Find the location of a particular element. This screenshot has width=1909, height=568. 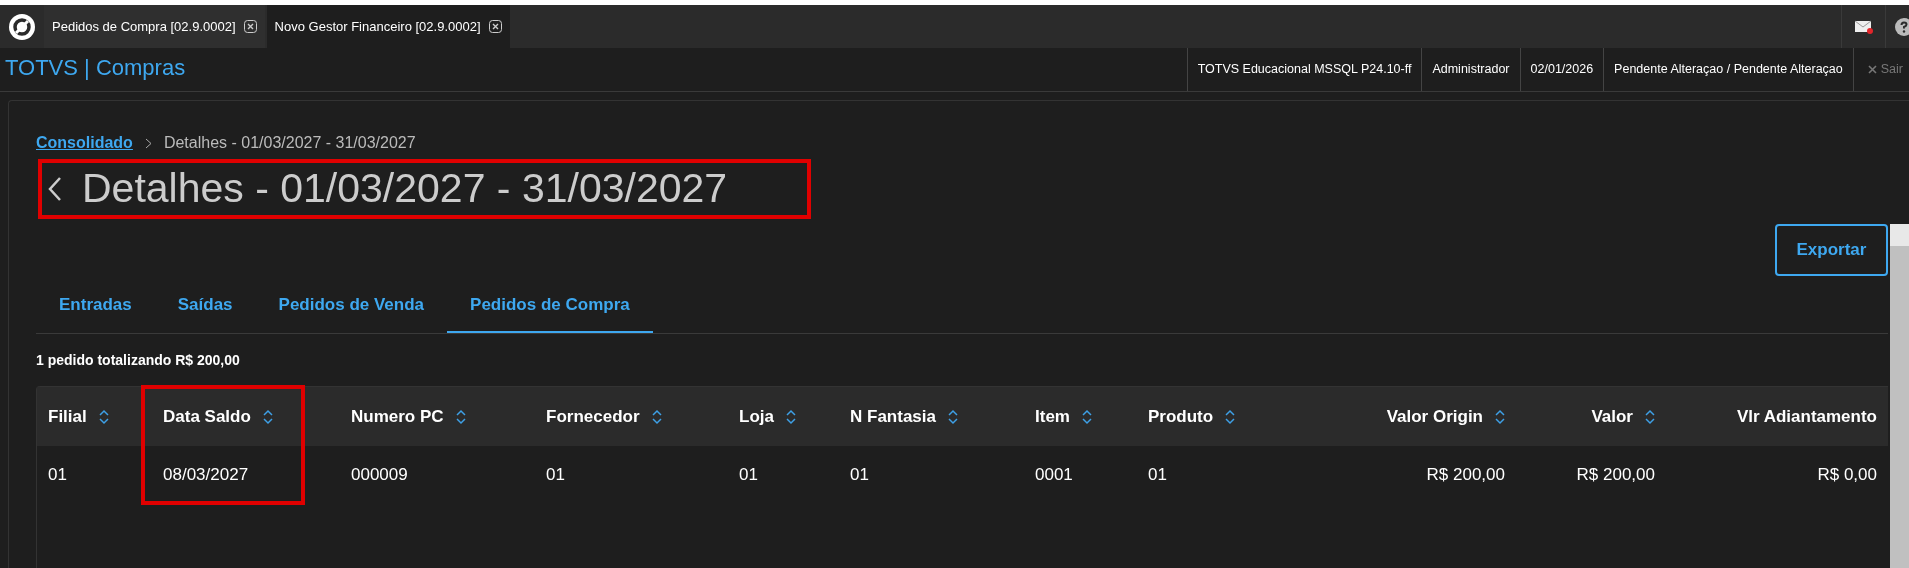

column-header: Vlr Adiantamento is located at coordinates (1777, 416).